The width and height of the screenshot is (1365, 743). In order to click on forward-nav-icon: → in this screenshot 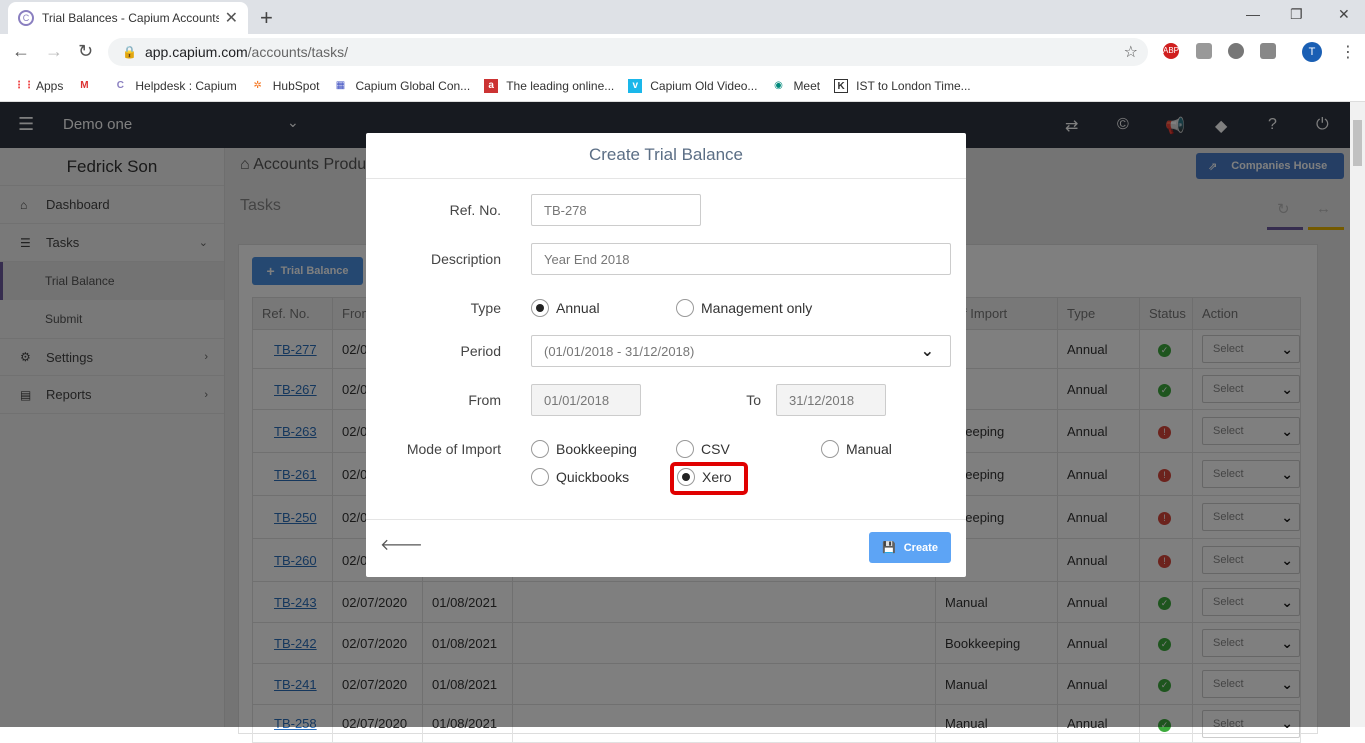, I will do `click(54, 51)`.